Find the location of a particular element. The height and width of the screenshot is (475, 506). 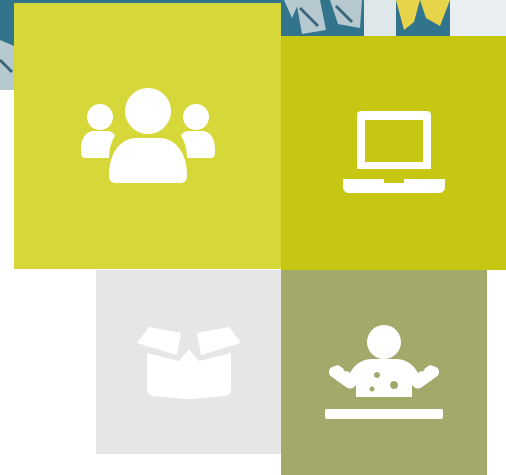

open-box-icon is located at coordinates (188, 363).